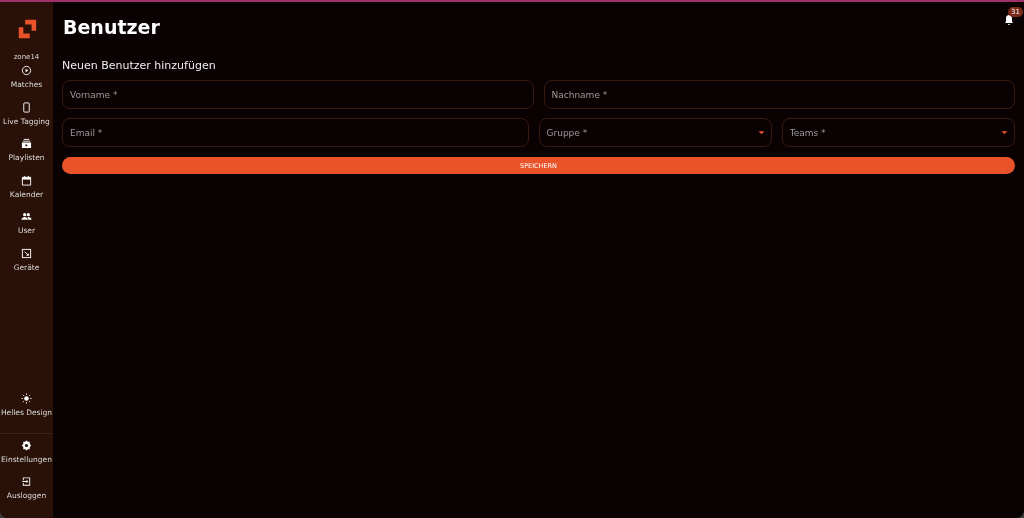 This screenshot has width=1024, height=518. Describe the element at coordinates (139, 65) in the screenshot. I see `form-heading: Neuen Benutzer hinzufügen` at that location.